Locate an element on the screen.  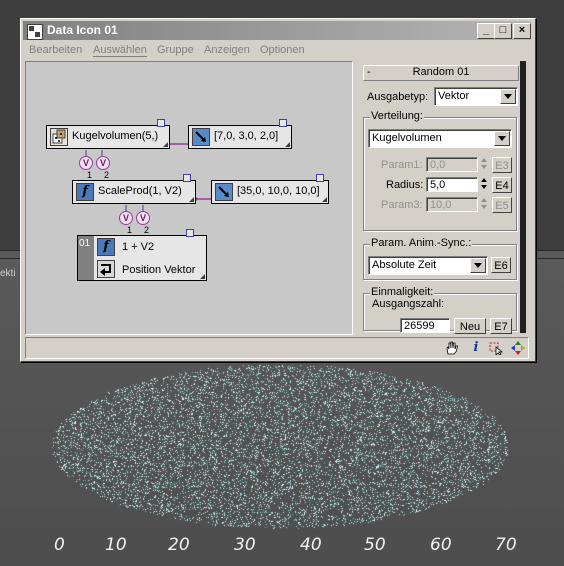
ausgabetyp-select: Vektor is located at coordinates (476, 96).